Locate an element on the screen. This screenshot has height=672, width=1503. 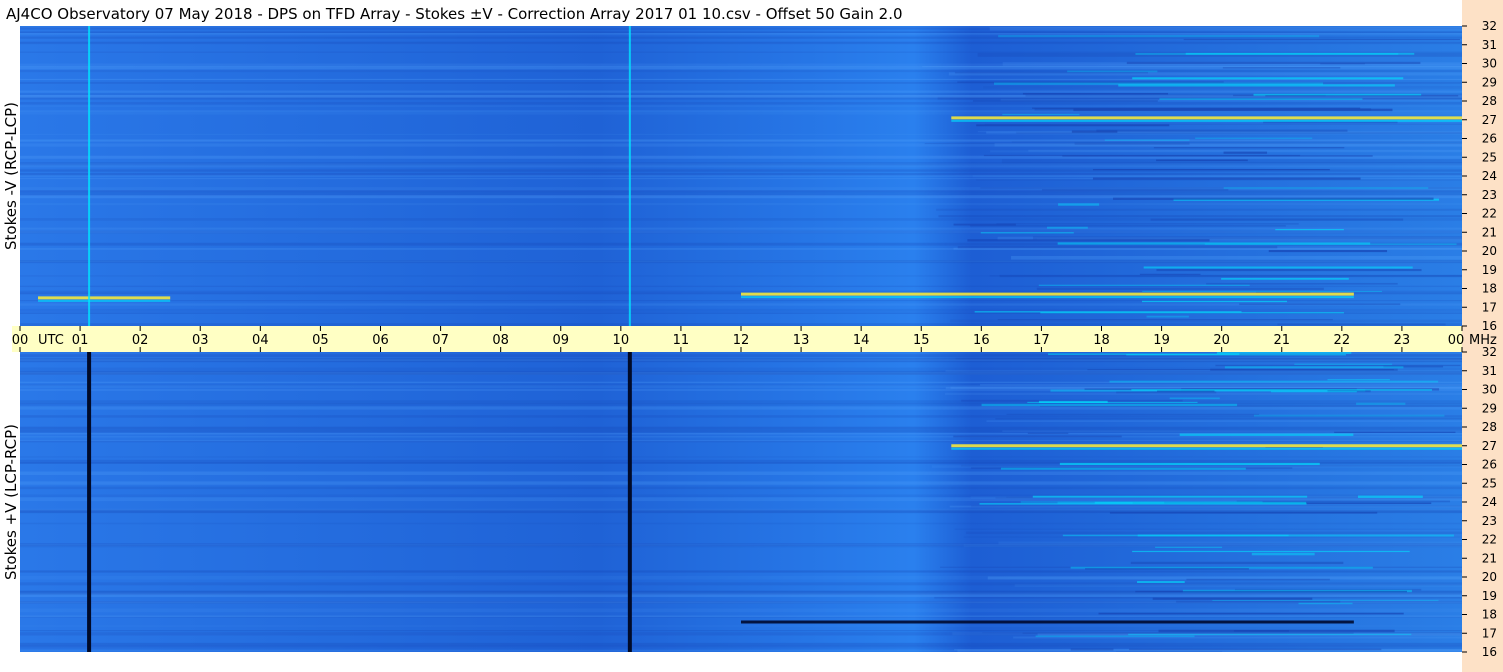
bottom-panel-ylabel-container: Stokes +V (LCP-RCP) is located at coordinates (11, 502).